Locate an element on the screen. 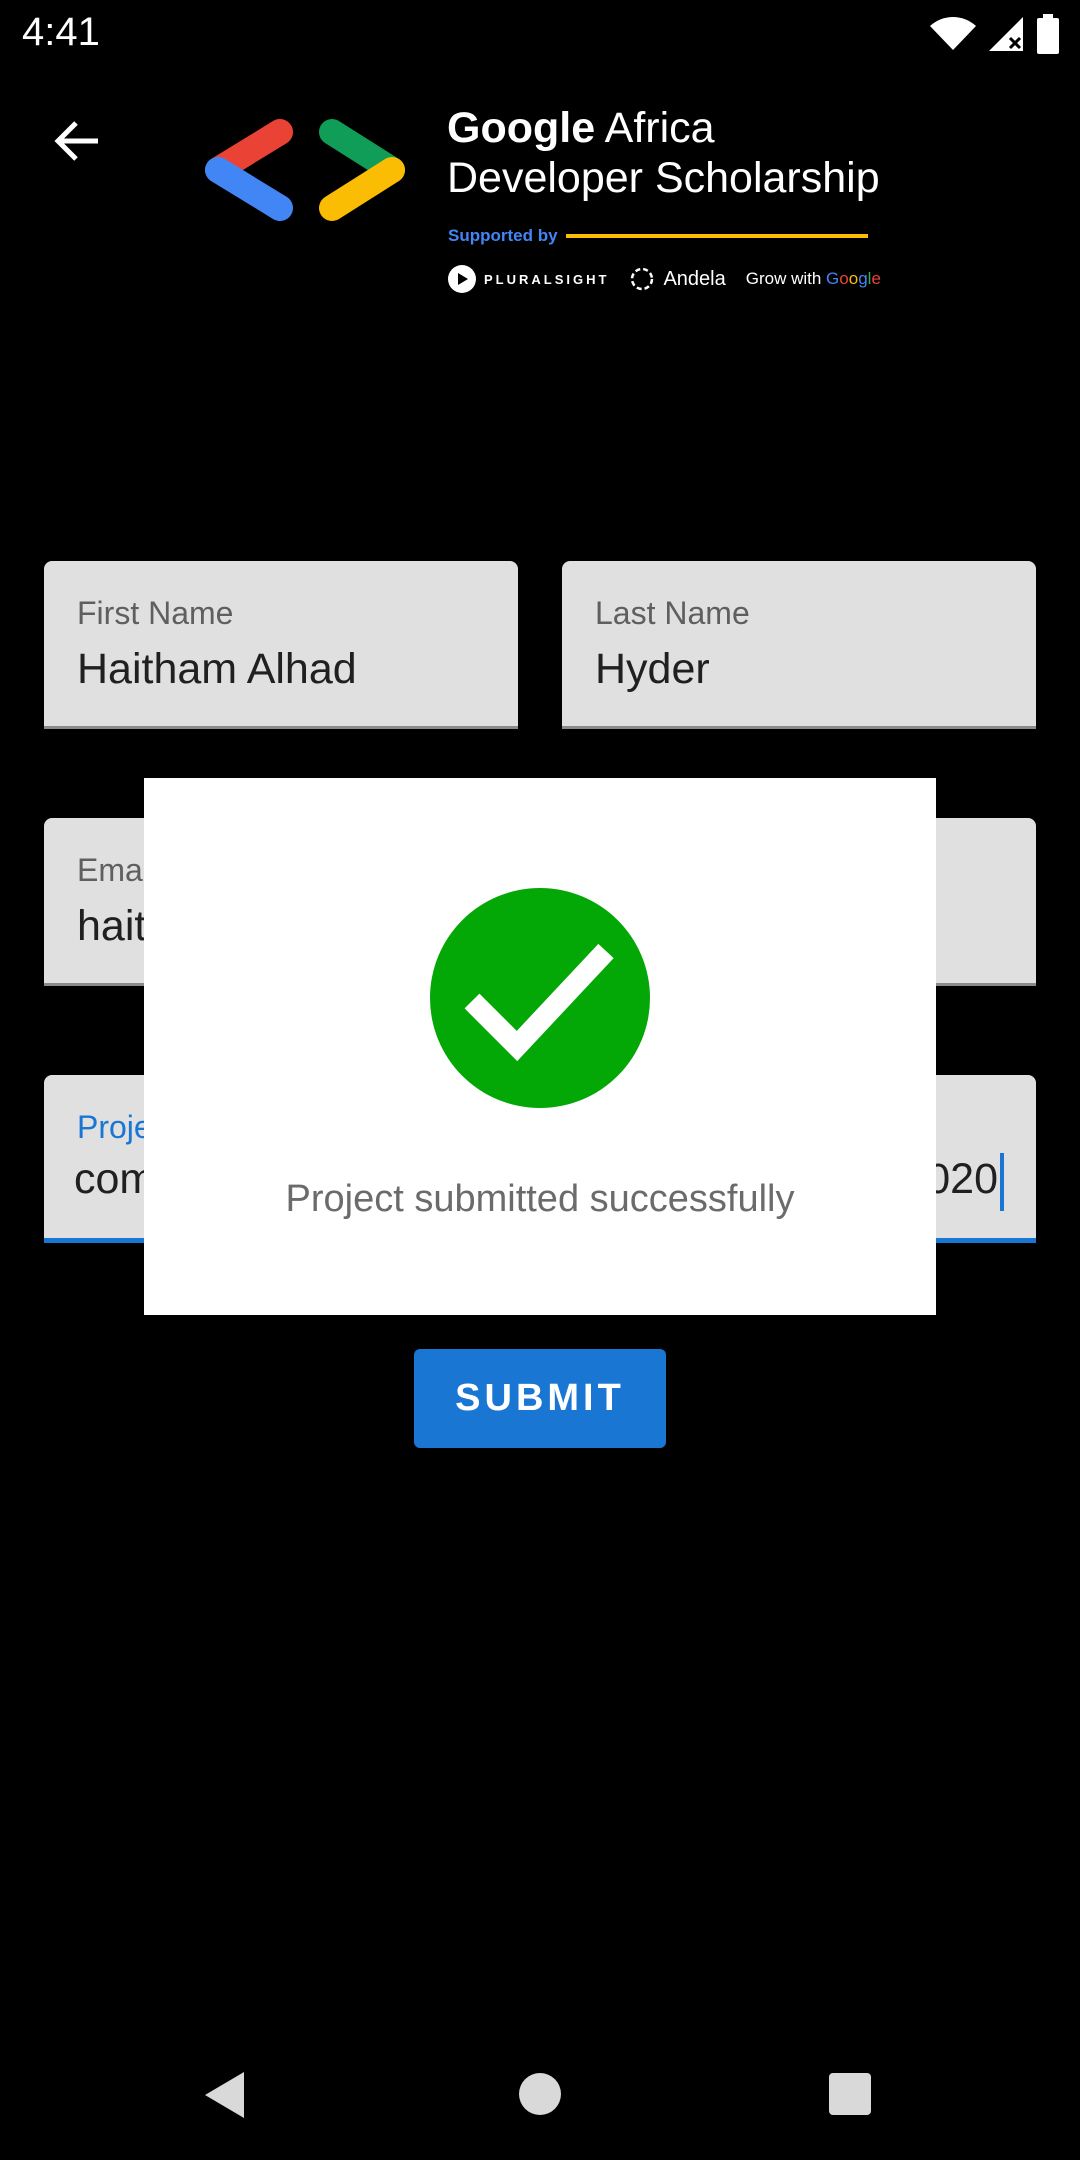  gads-logo-icon is located at coordinates (305, 170).